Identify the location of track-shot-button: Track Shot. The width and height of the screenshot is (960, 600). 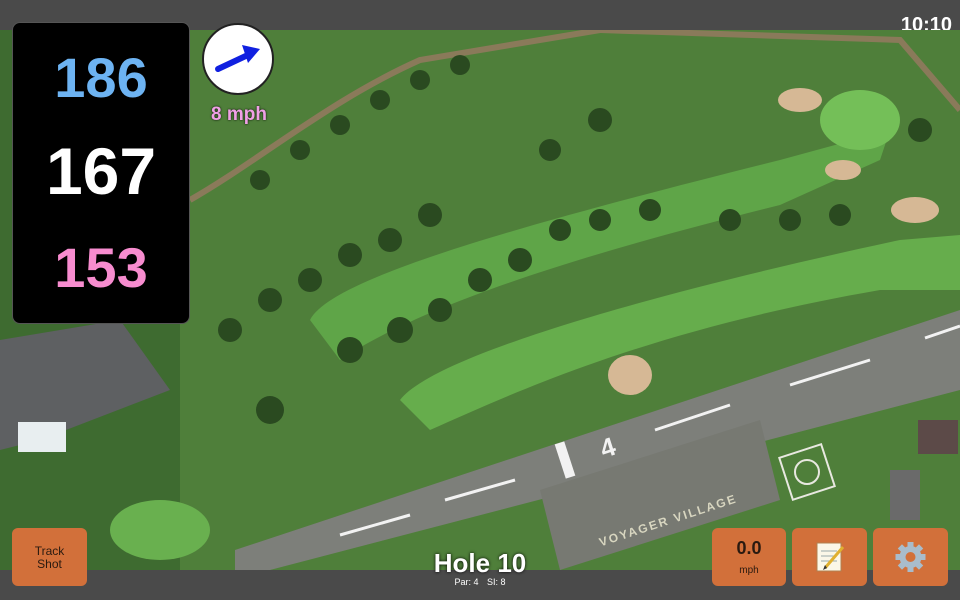
(49, 557).